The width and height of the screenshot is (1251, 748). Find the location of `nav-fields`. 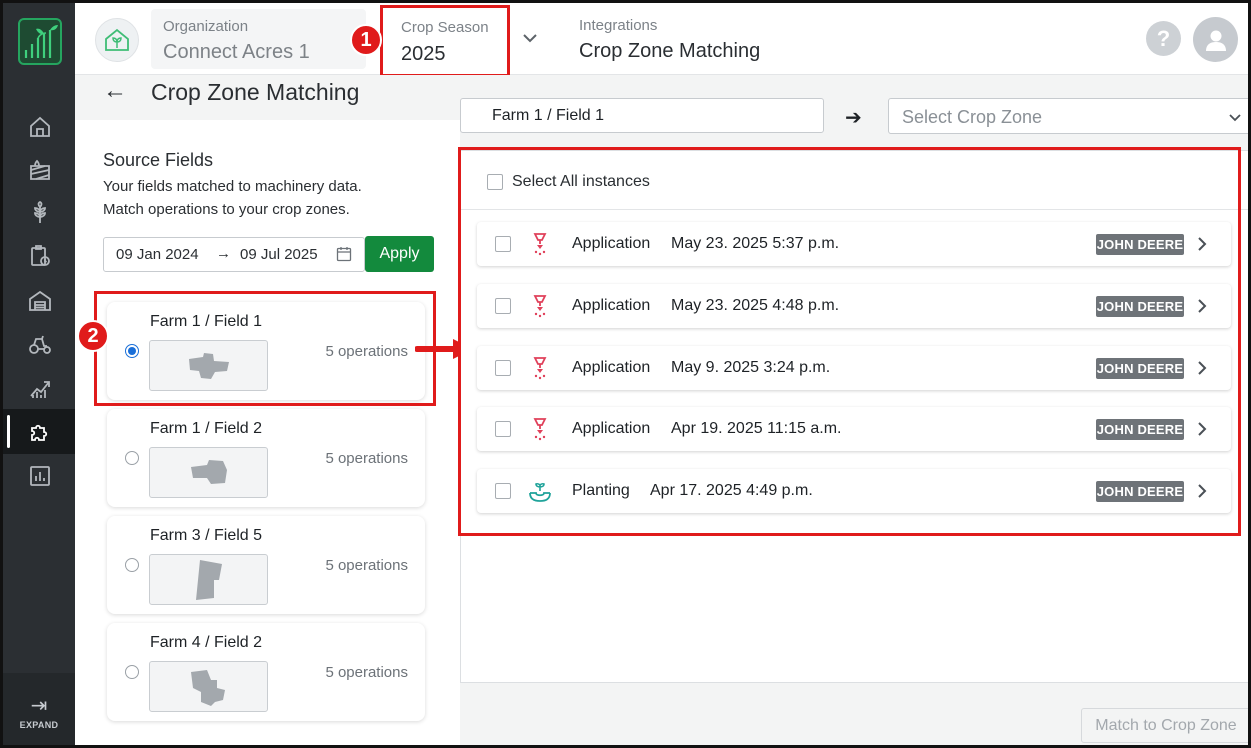

nav-fields is located at coordinates (40, 170).